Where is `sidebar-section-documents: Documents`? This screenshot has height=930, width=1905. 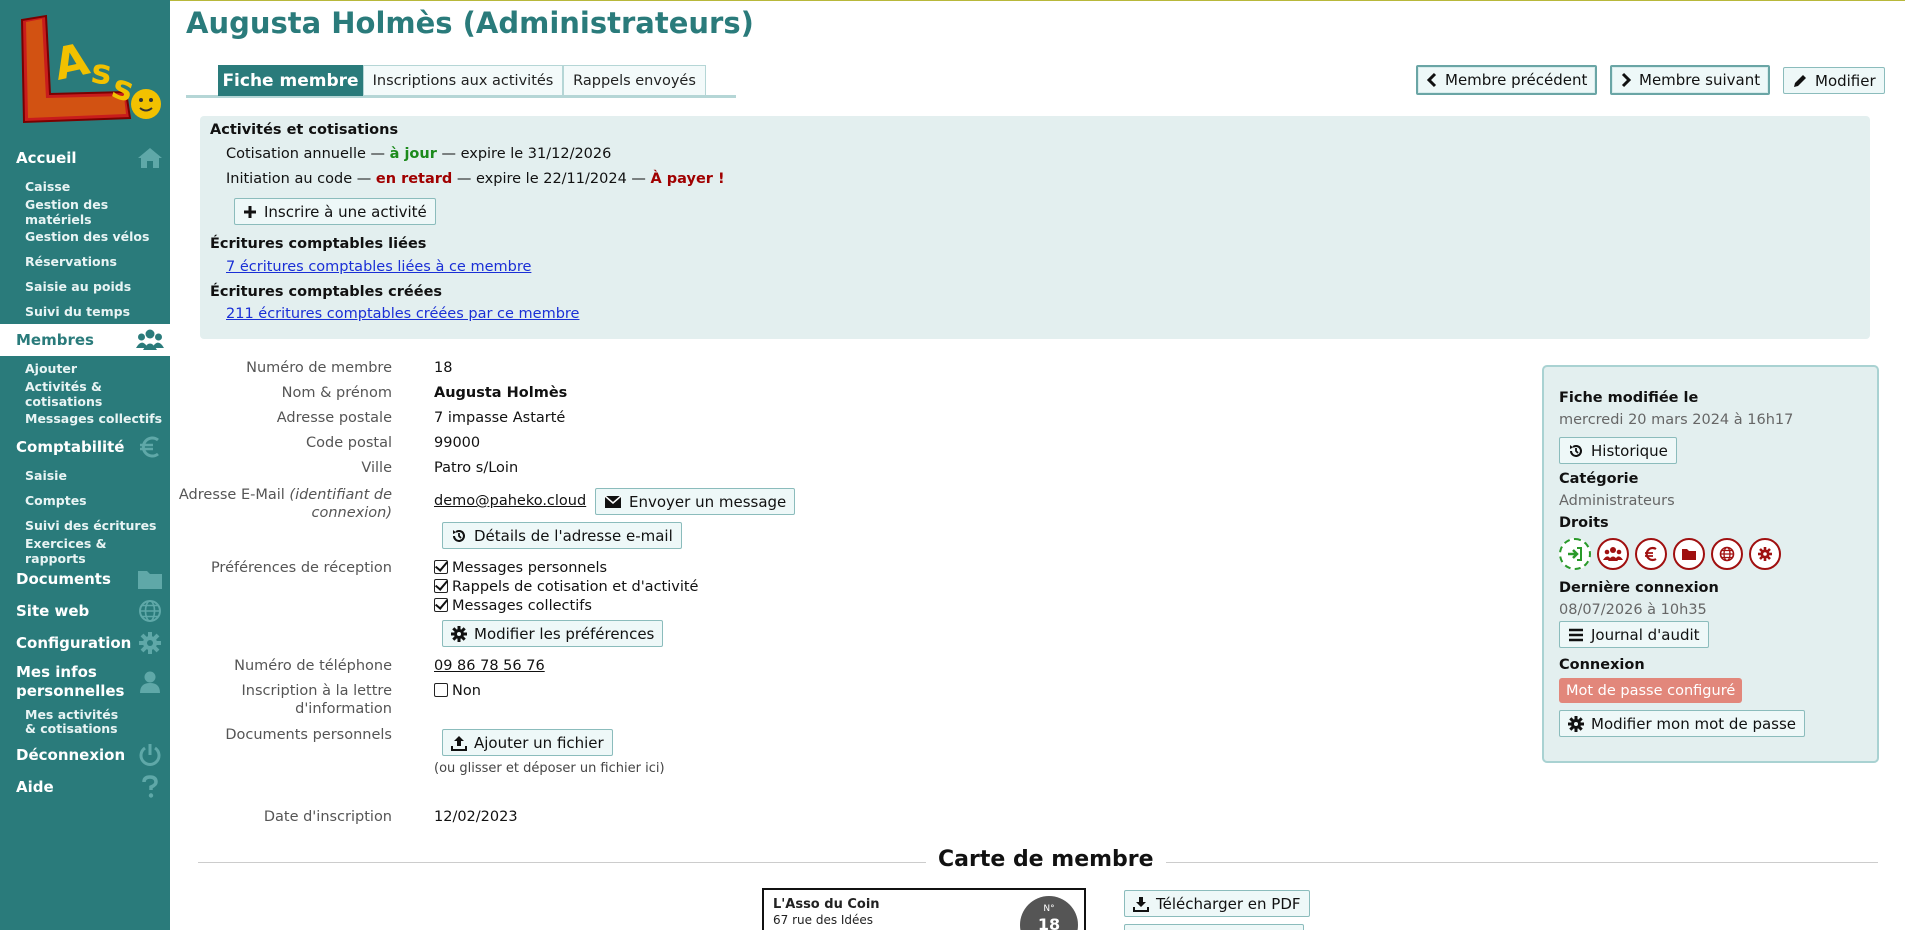 sidebar-section-documents: Documents is located at coordinates (85, 579).